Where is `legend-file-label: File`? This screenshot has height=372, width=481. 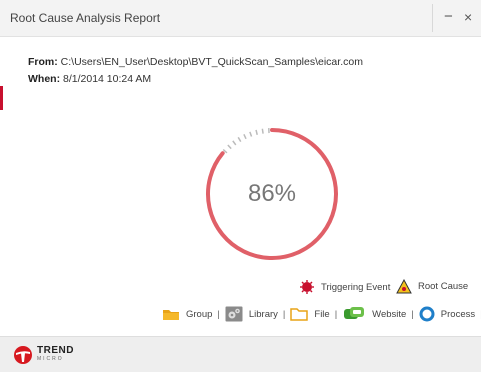
legend-file-label: File is located at coordinates (321, 314).